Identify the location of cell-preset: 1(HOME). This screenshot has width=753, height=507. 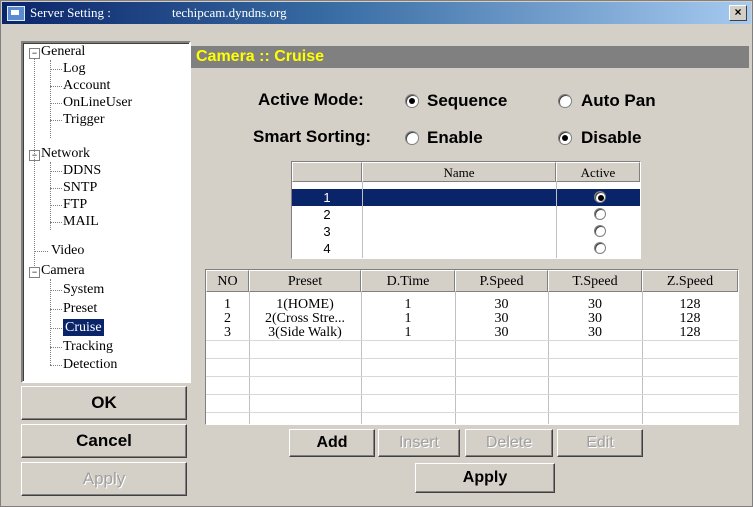
(305, 305).